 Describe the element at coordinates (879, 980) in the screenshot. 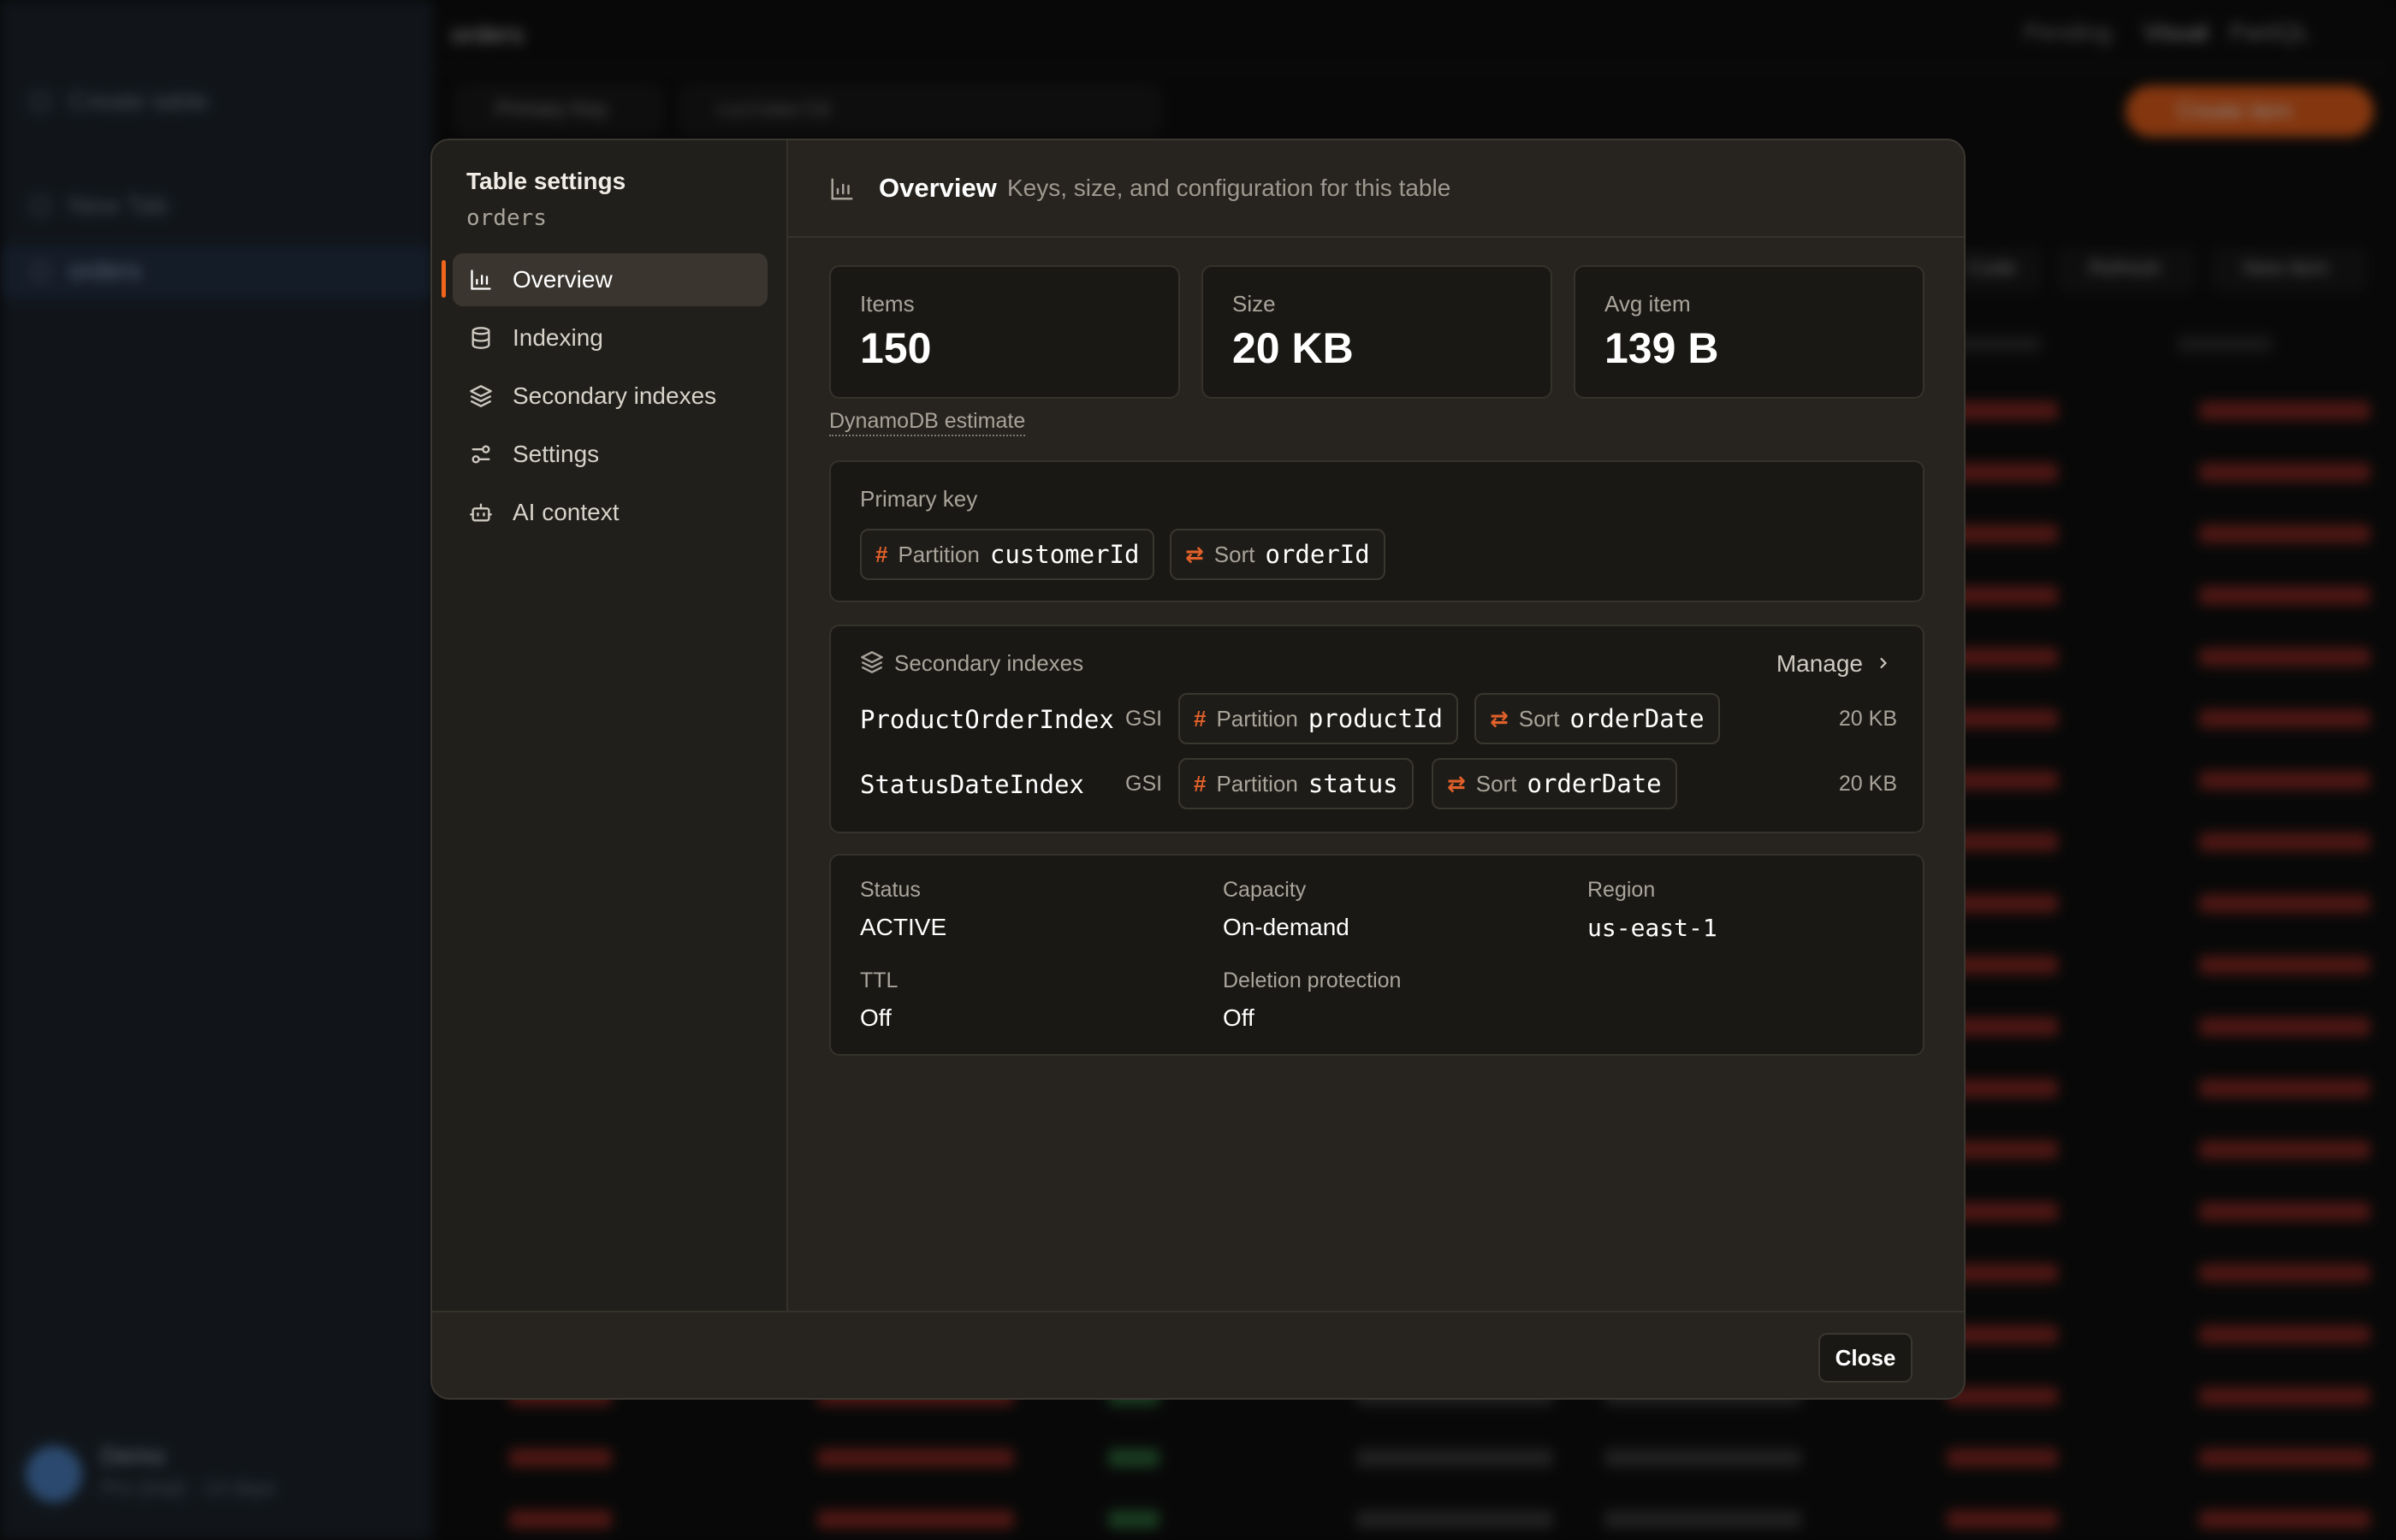

I see `ttl-label: TTL` at that location.